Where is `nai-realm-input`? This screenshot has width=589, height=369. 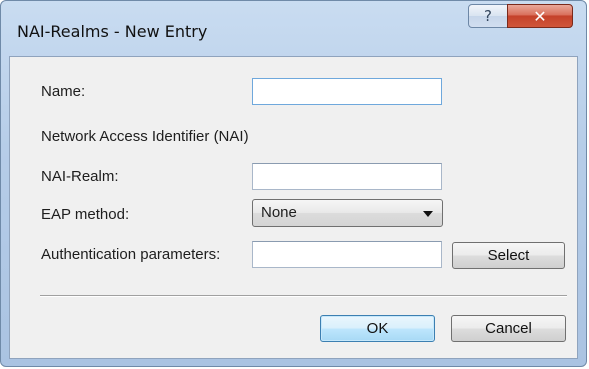 nai-realm-input is located at coordinates (347, 176).